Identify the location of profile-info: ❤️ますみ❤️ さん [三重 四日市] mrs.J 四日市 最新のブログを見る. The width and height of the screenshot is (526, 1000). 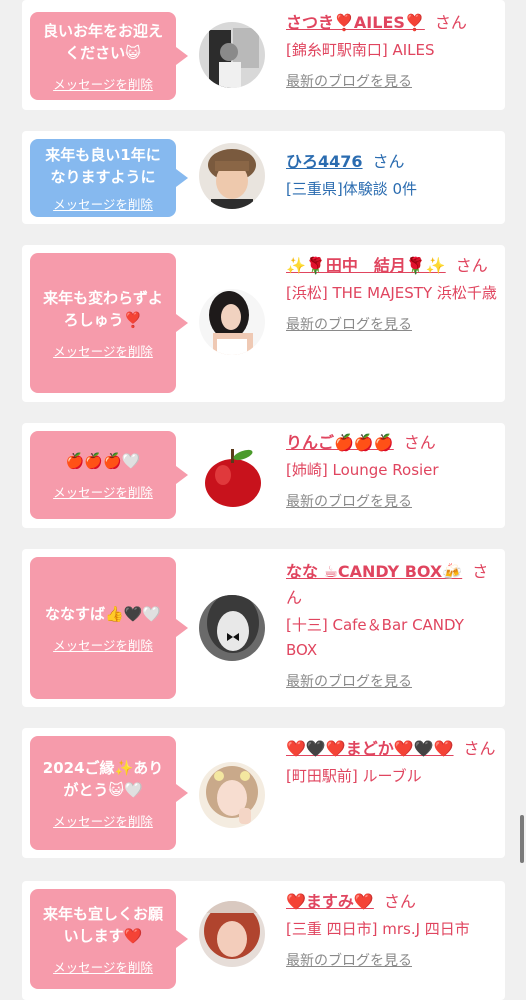
(392, 929).